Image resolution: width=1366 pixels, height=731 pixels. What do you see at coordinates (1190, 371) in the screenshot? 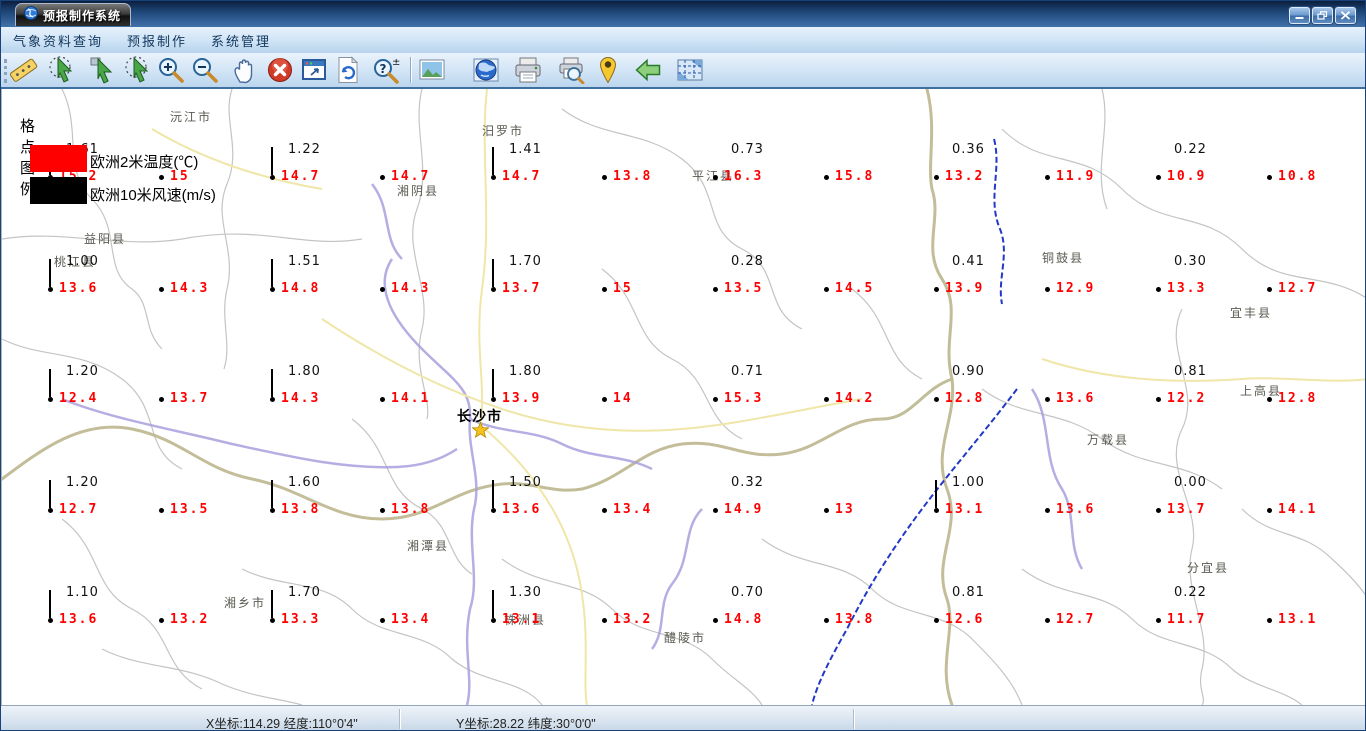
I see `station-wind-speed: 0.81` at bounding box center [1190, 371].